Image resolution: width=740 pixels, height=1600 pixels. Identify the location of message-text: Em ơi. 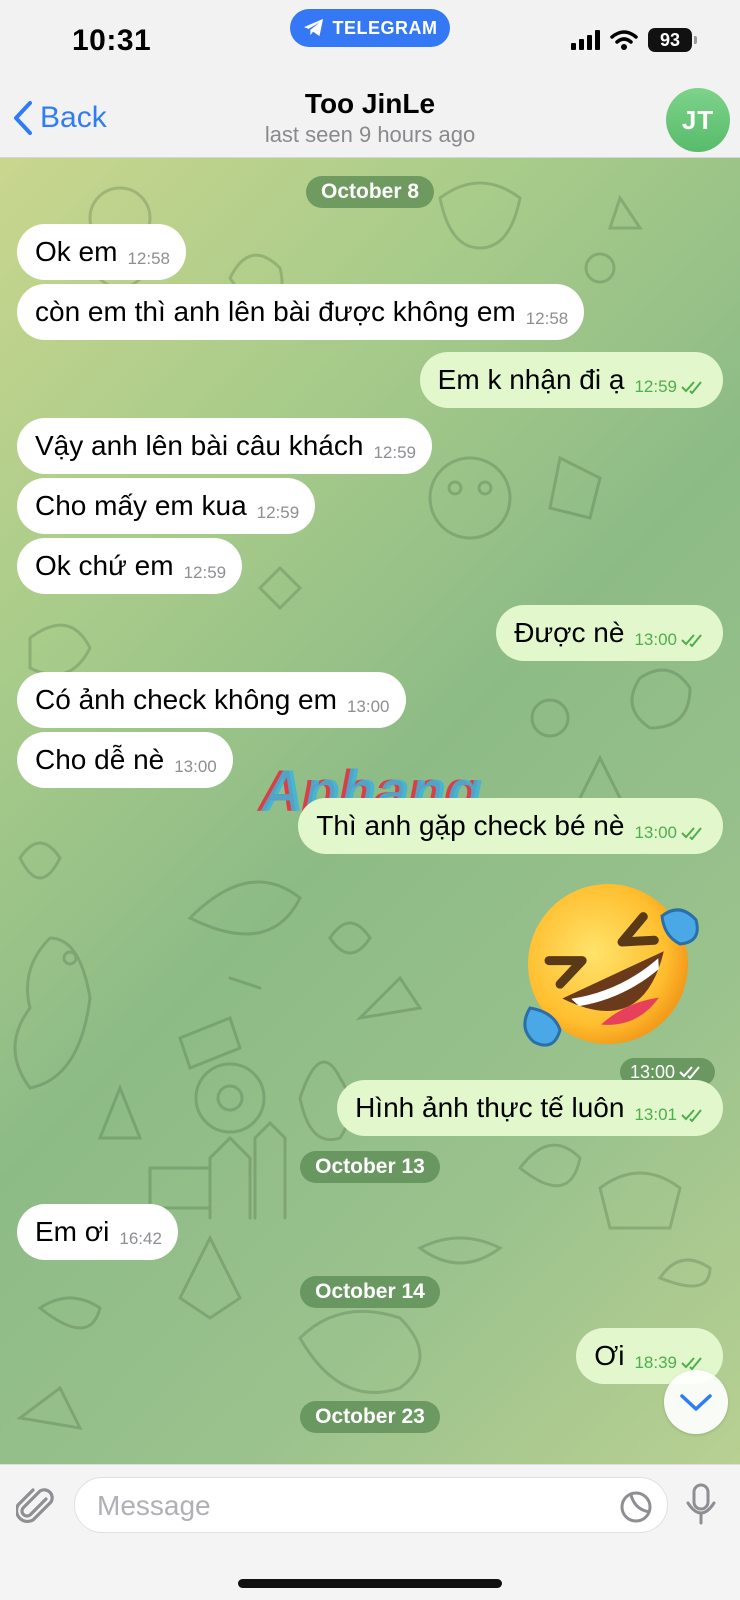
(72, 1231).